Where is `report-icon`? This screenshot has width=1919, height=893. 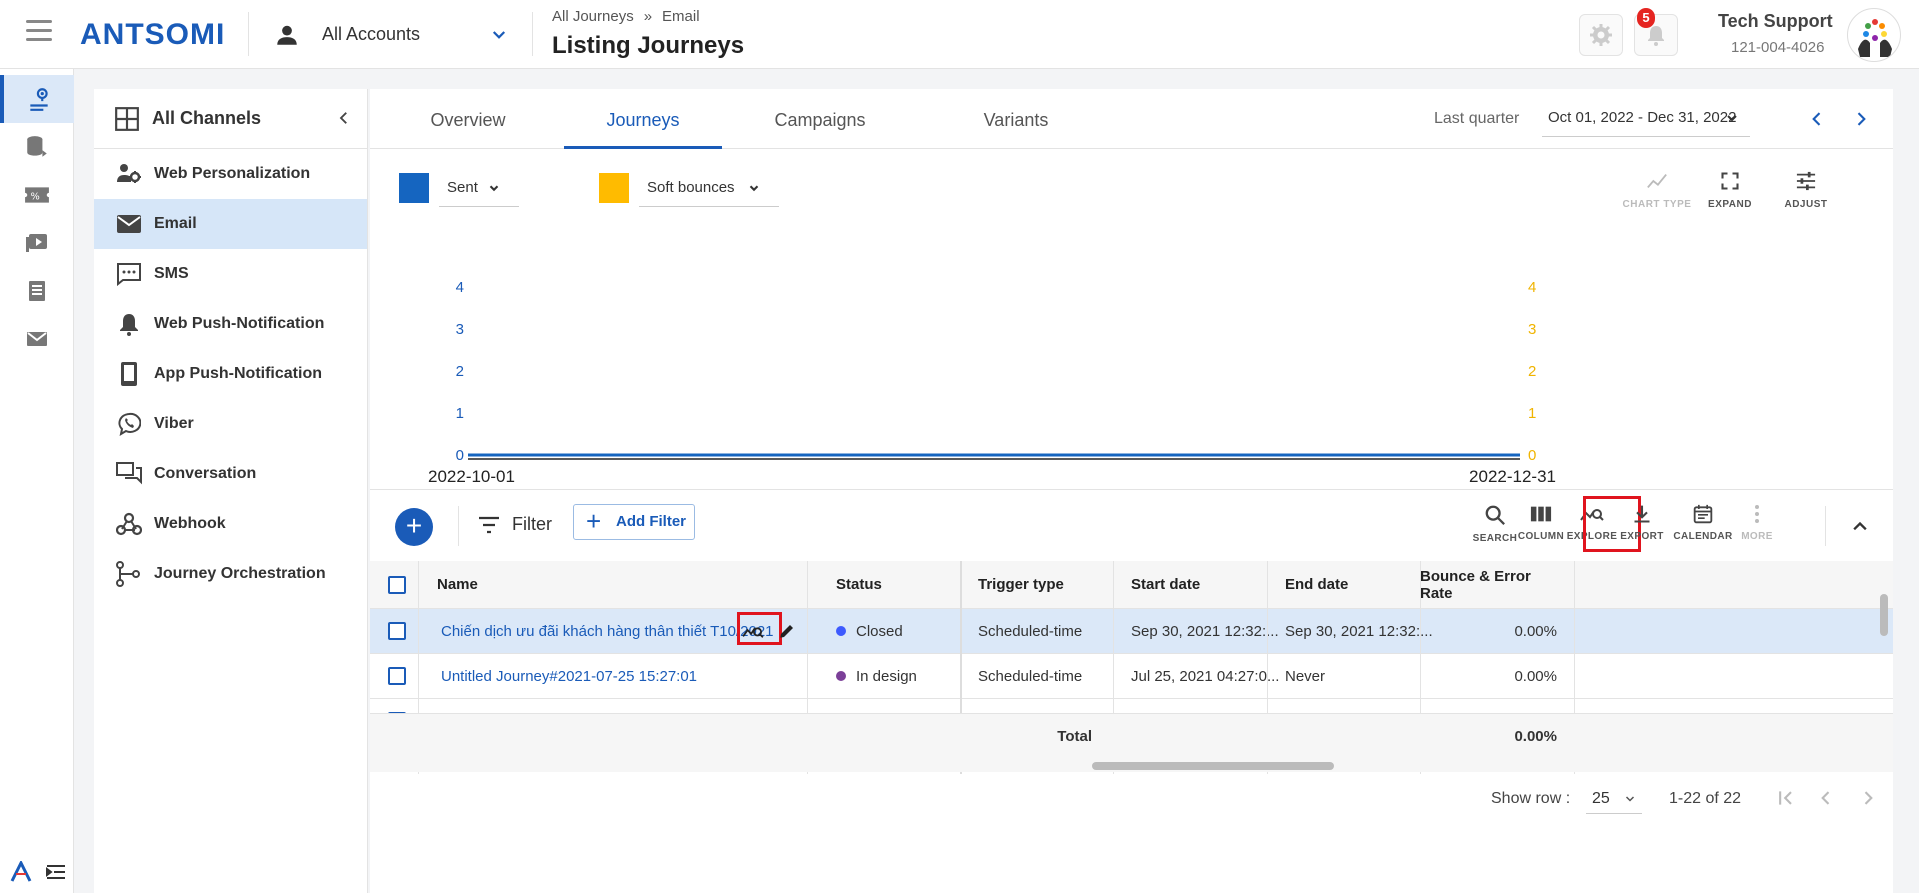 report-icon is located at coordinates (37, 291).